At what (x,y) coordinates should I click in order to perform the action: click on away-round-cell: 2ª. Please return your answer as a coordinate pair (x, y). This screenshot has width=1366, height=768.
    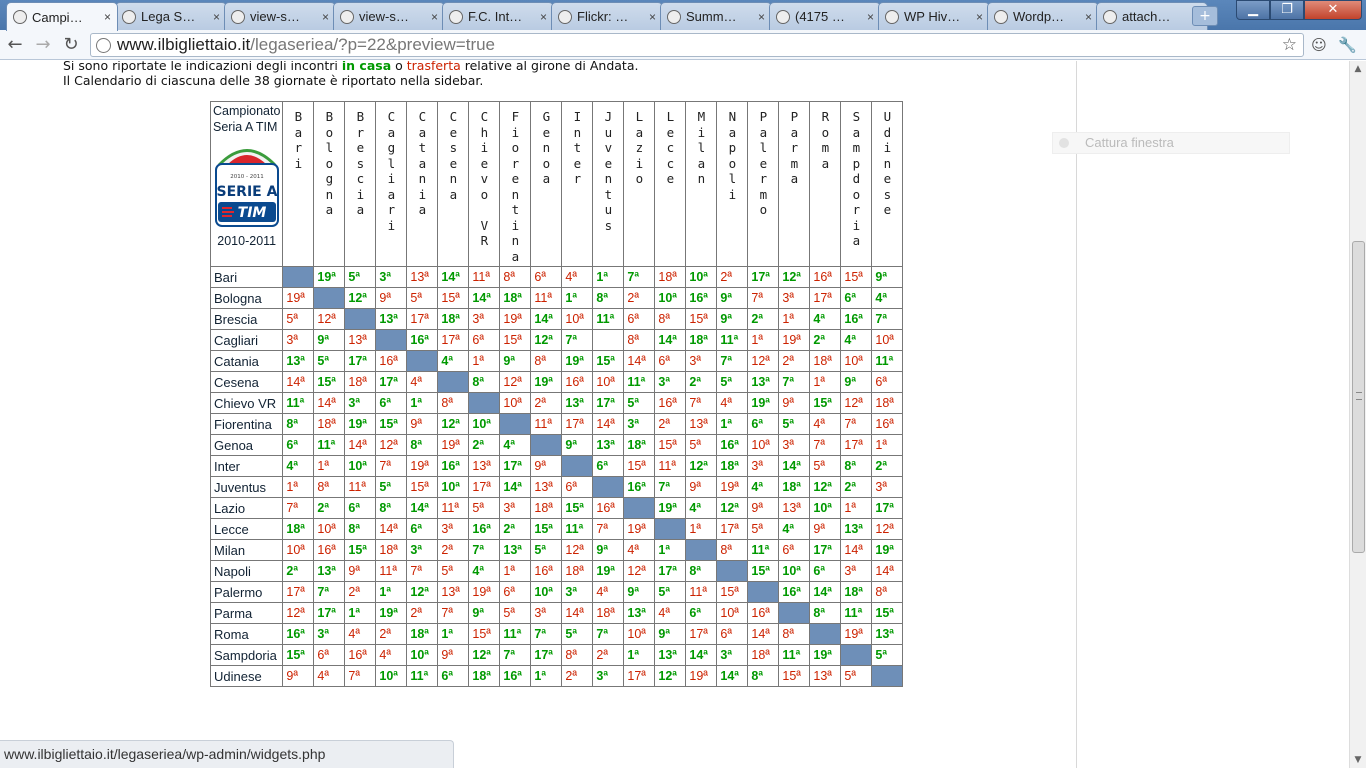
    Looking at the image, I should click on (794, 361).